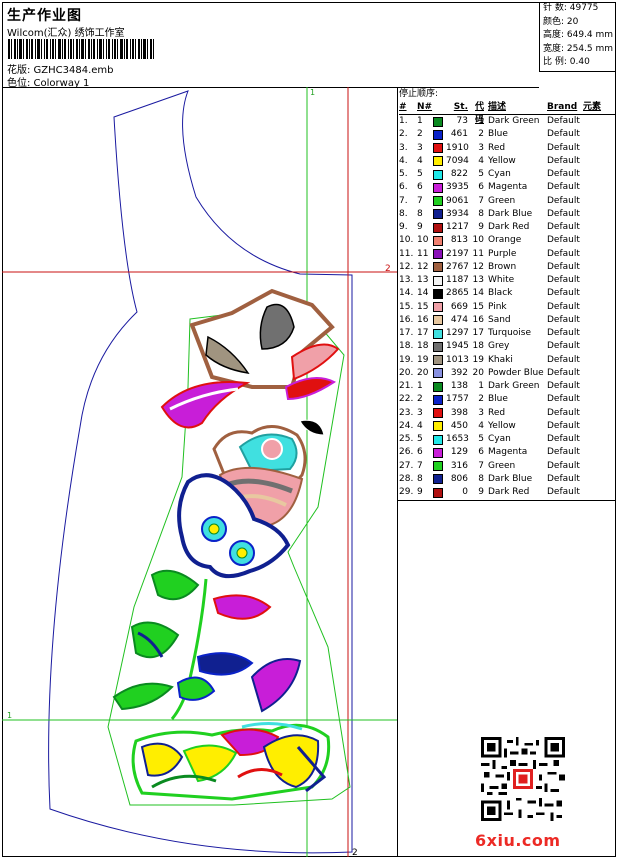  What do you see at coordinates (457, 227) in the screenshot?
I see `cell-st: 1217` at bounding box center [457, 227].